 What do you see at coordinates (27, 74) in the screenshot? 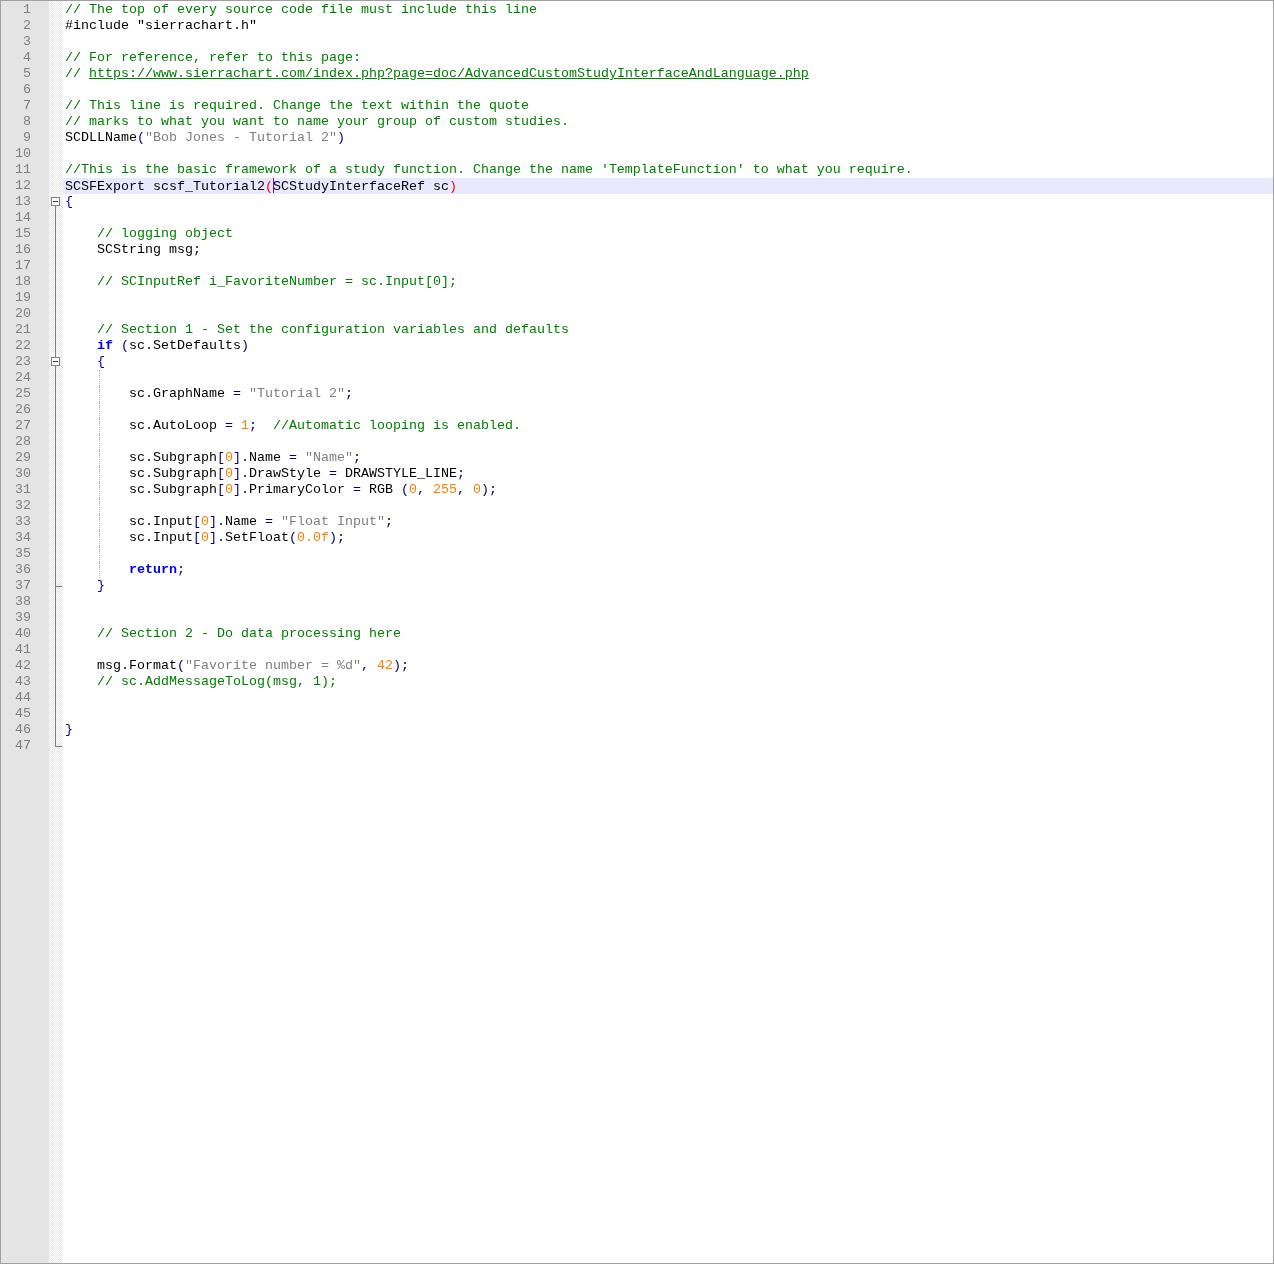
I see `line-number: 5` at bounding box center [27, 74].